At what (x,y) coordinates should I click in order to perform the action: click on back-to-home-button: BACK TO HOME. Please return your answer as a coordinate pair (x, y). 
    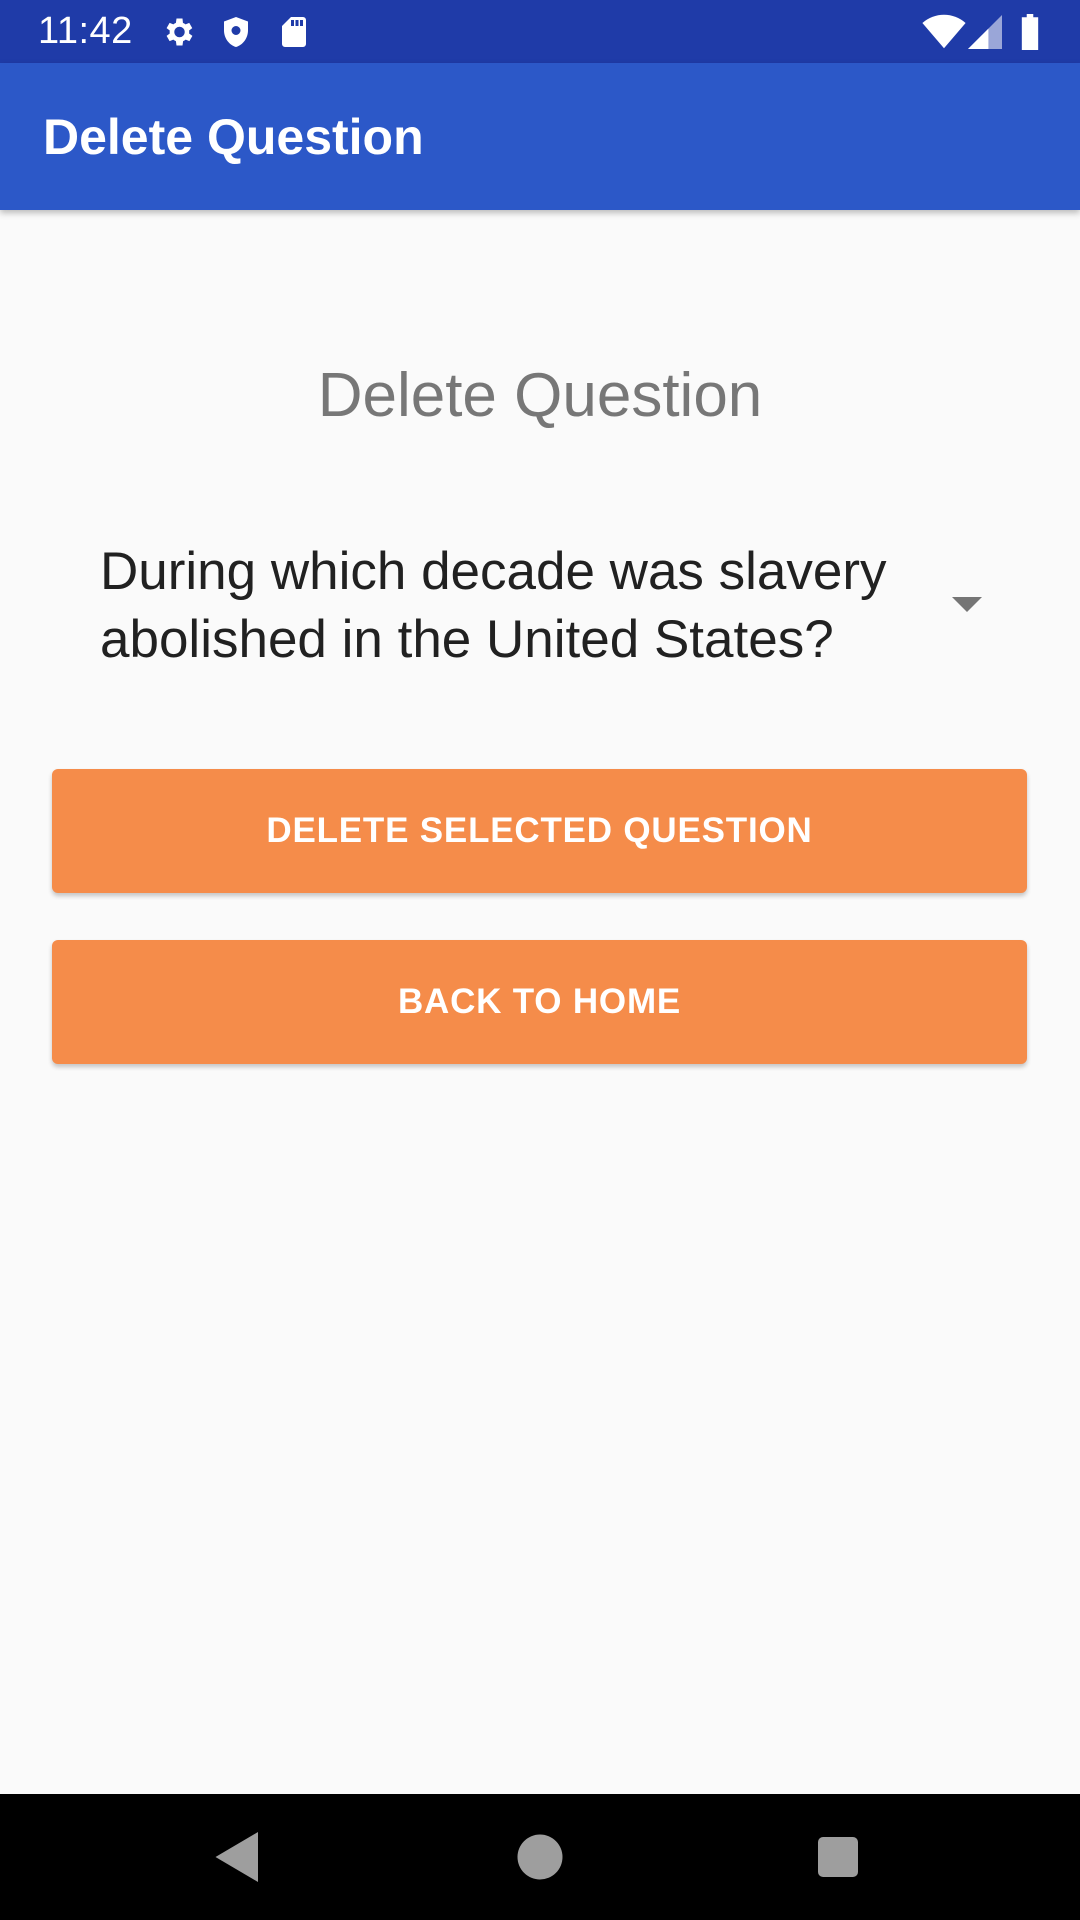
    Looking at the image, I should click on (539, 1002).